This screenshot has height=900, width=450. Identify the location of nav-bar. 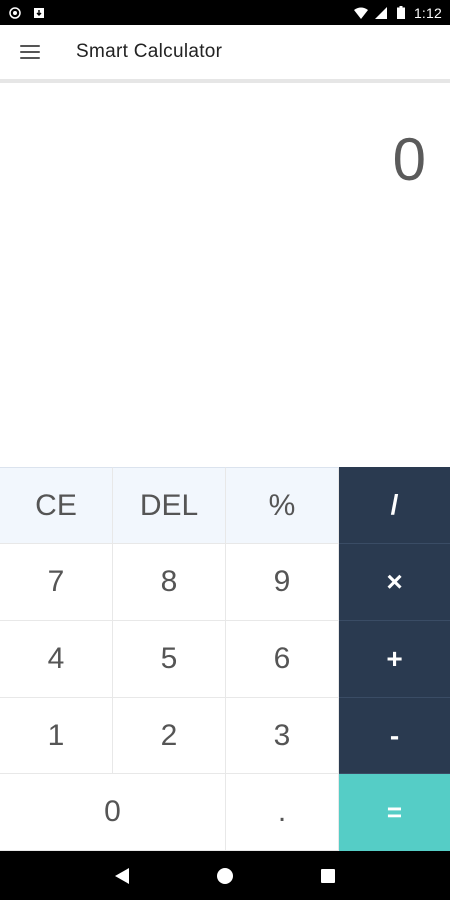
(225, 875).